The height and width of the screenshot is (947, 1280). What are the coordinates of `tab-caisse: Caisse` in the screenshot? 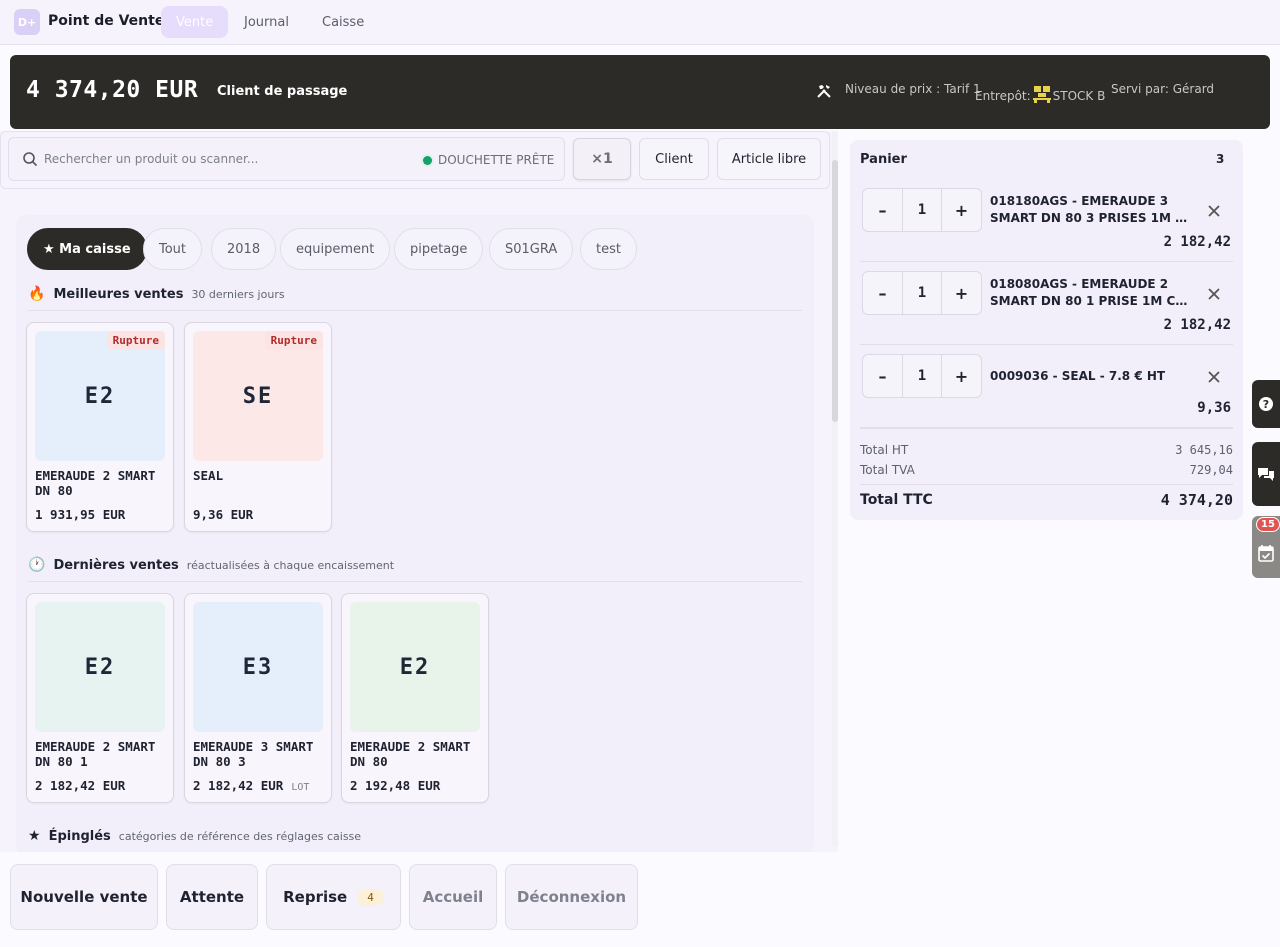 It's located at (343, 22).